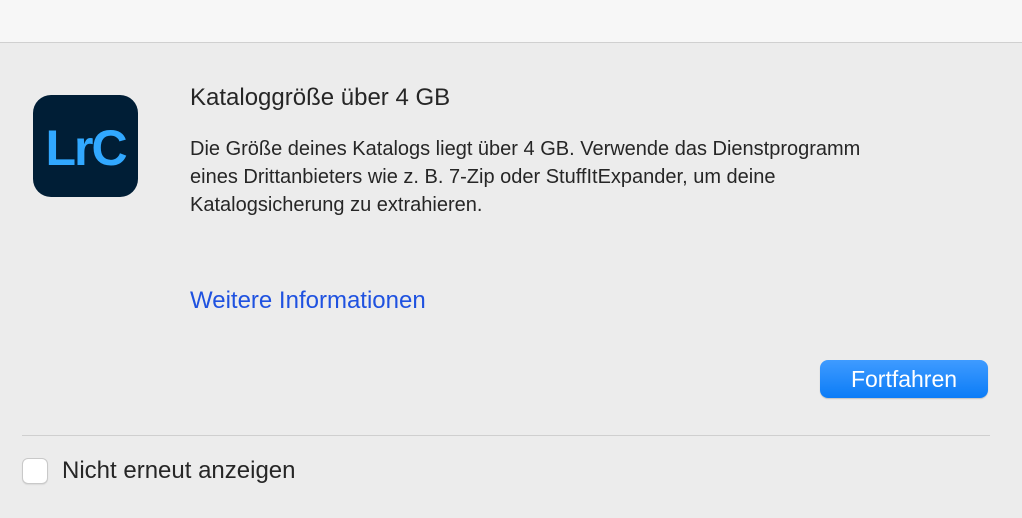  I want to click on app-icon-label: LrC, so click(86, 148).